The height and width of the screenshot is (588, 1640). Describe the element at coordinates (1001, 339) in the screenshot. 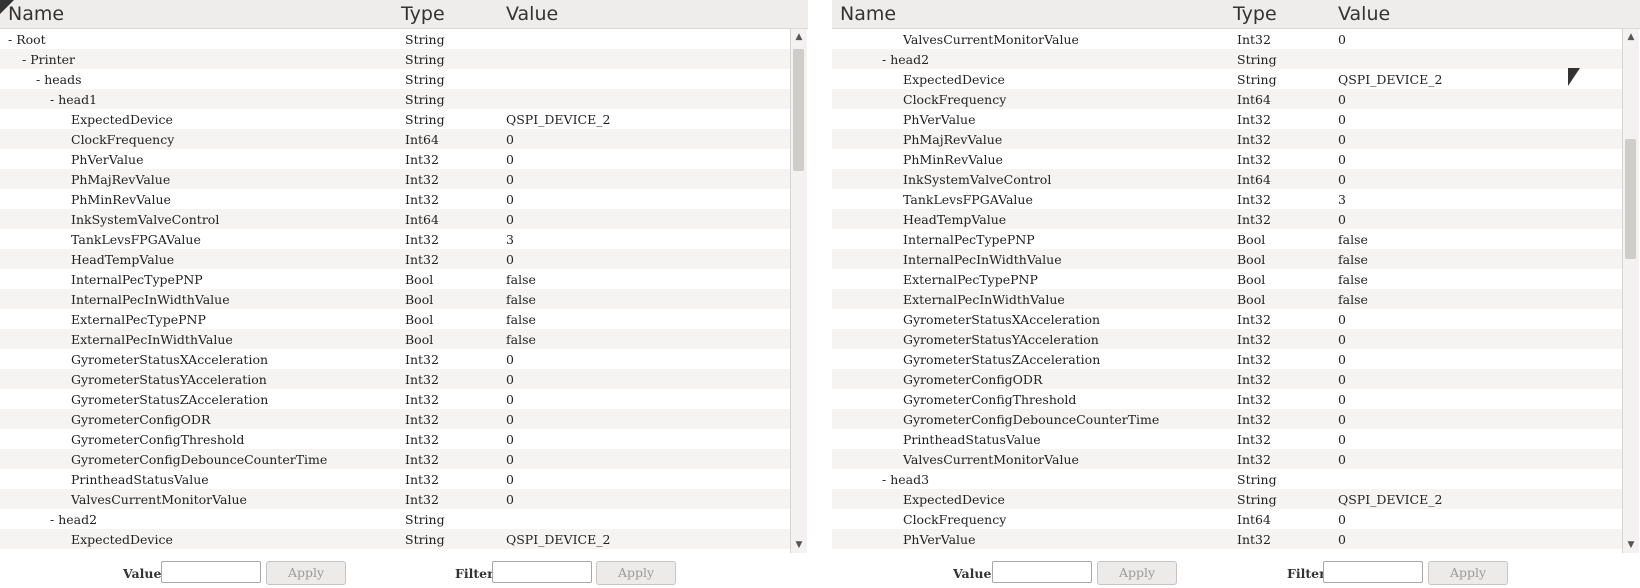

I see `row-name: GyrometerStatusYAcceleration` at that location.